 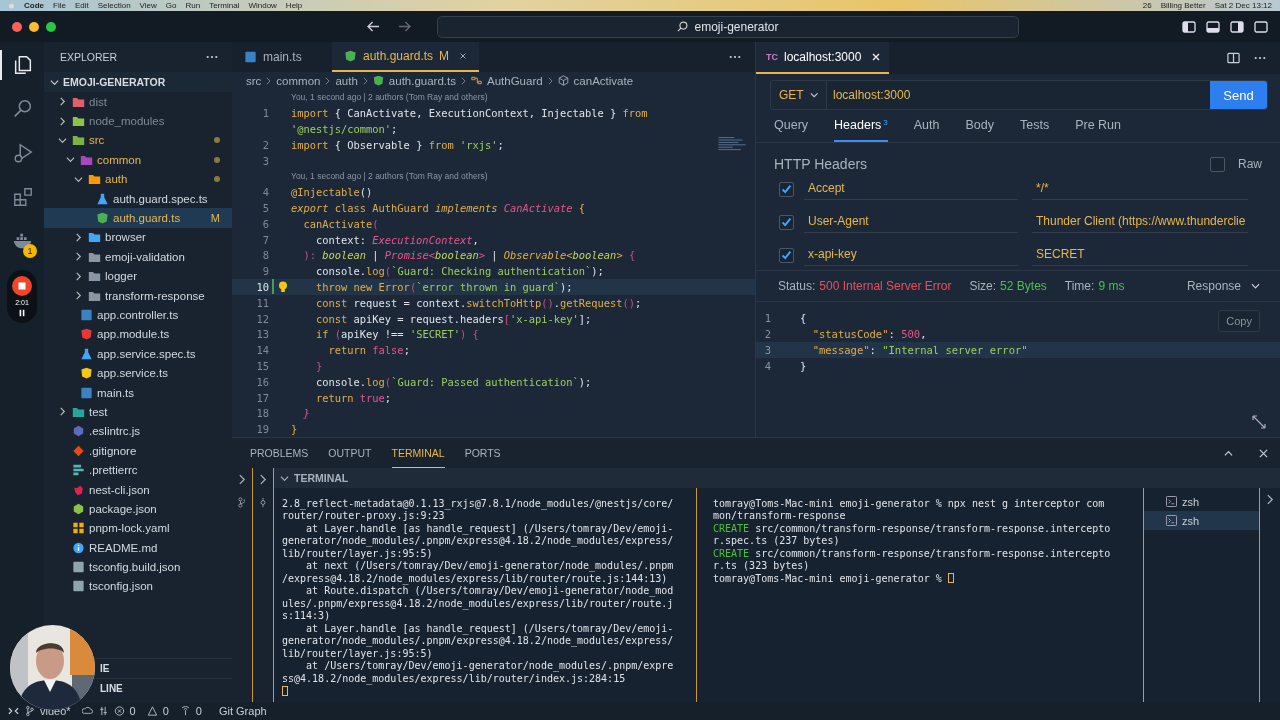 What do you see at coordinates (786, 255) in the screenshot?
I see `header-checkbox` at bounding box center [786, 255].